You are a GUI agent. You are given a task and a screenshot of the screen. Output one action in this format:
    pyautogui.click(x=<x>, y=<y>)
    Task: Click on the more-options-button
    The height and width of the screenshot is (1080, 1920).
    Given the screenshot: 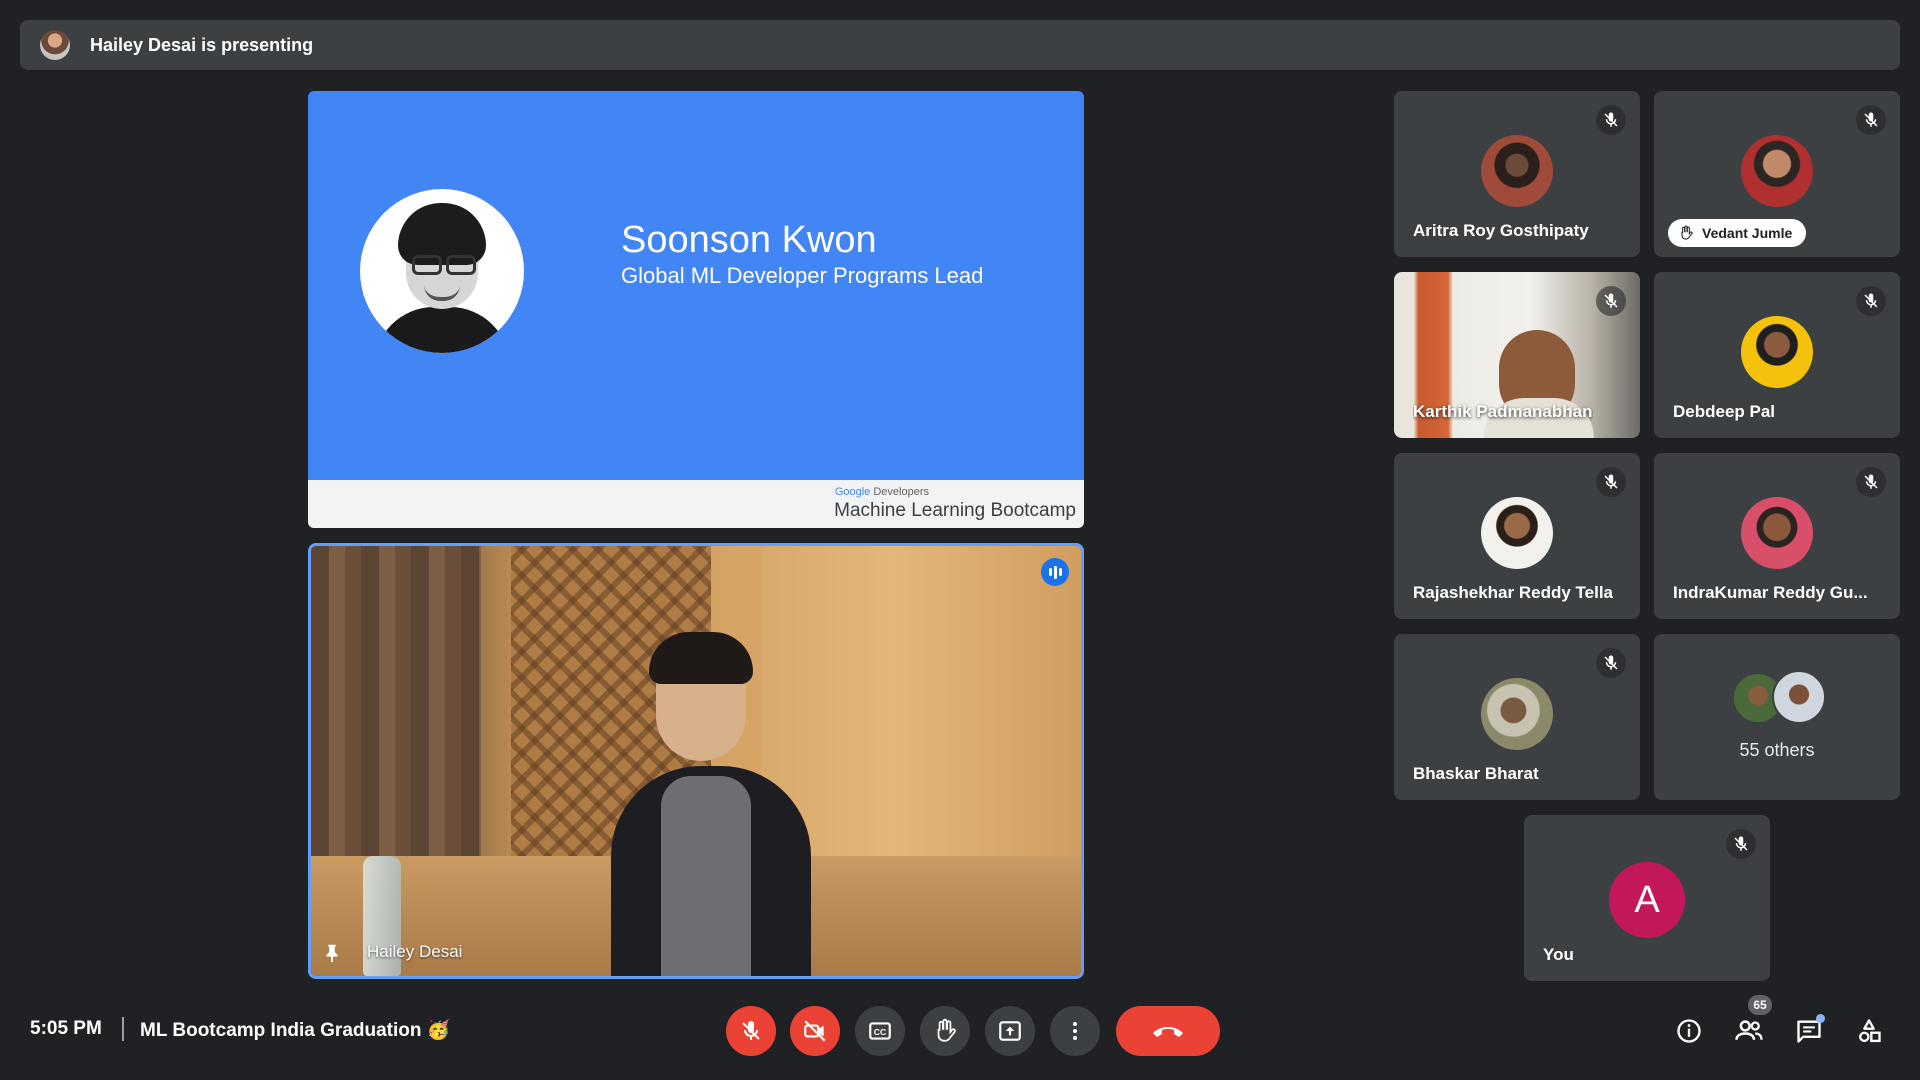 What is the action you would take?
    pyautogui.click(x=1075, y=1031)
    